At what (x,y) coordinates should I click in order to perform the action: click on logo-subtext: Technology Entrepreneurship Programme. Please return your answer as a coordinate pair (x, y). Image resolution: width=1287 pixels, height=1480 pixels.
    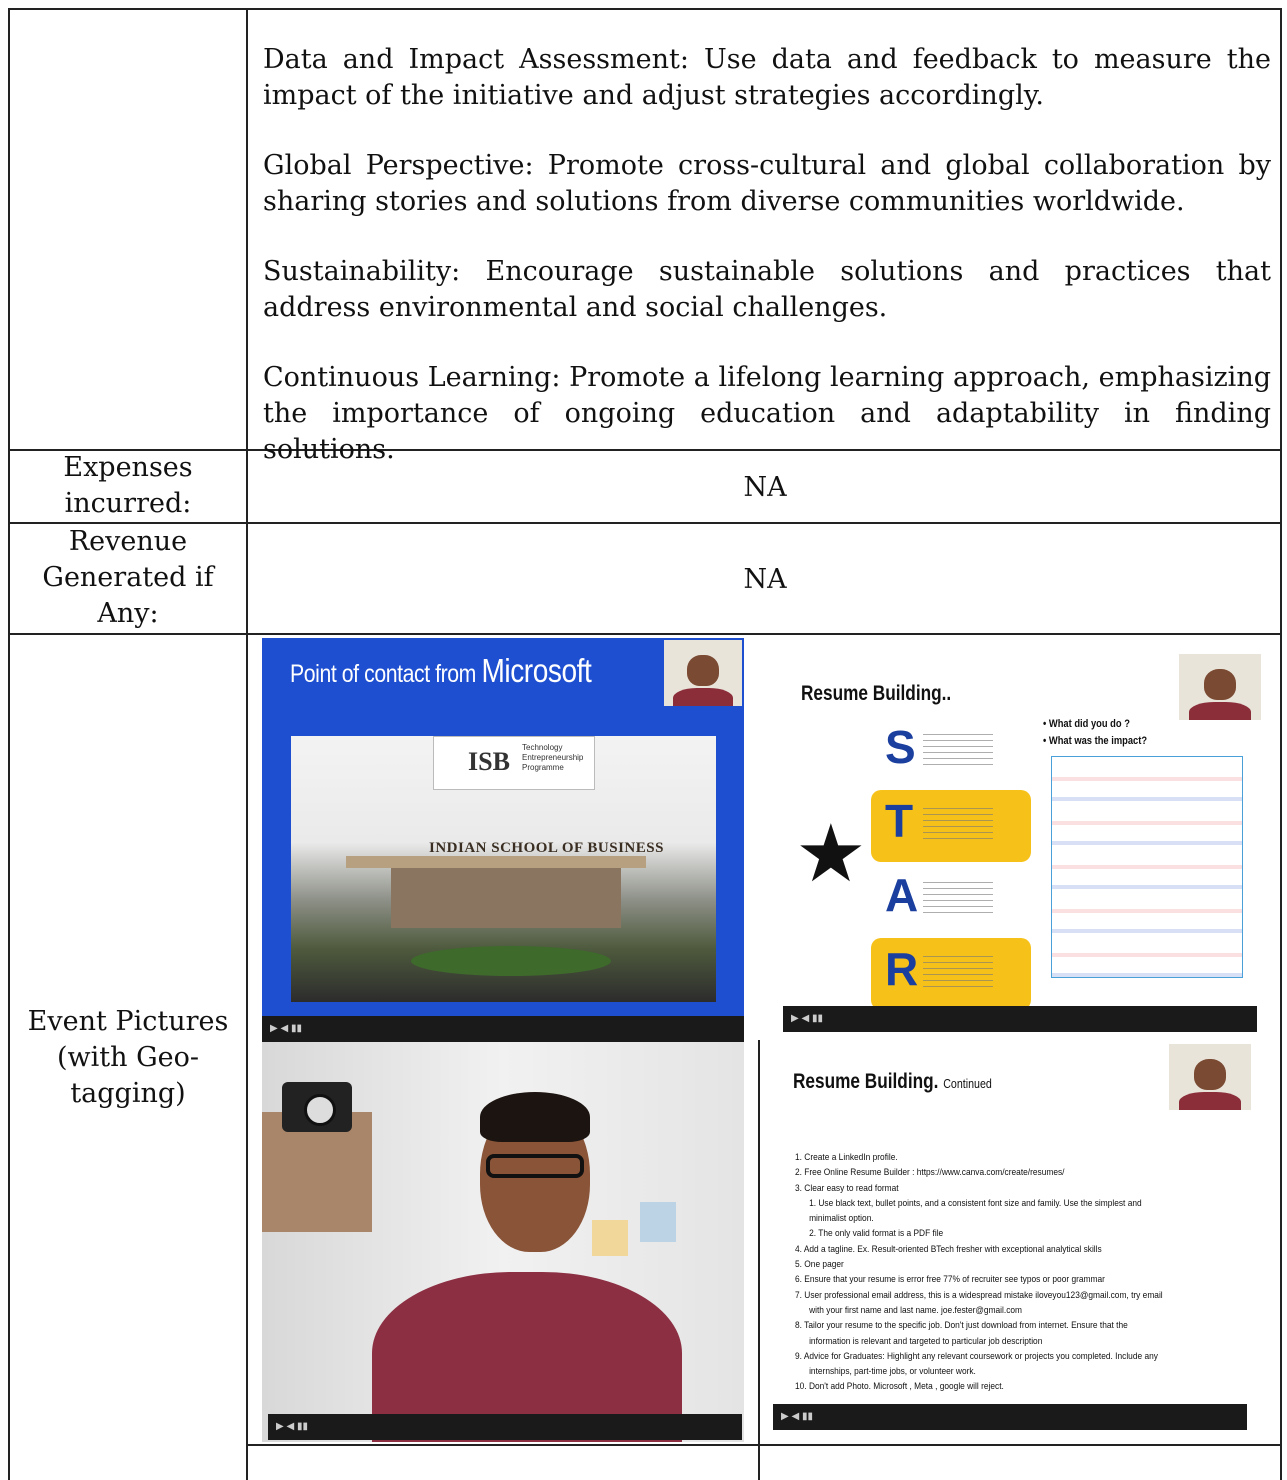
    Looking at the image, I should click on (553, 757).